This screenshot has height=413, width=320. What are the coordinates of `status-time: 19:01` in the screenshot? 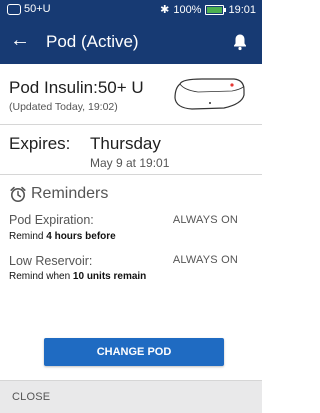 It's located at (242, 9).